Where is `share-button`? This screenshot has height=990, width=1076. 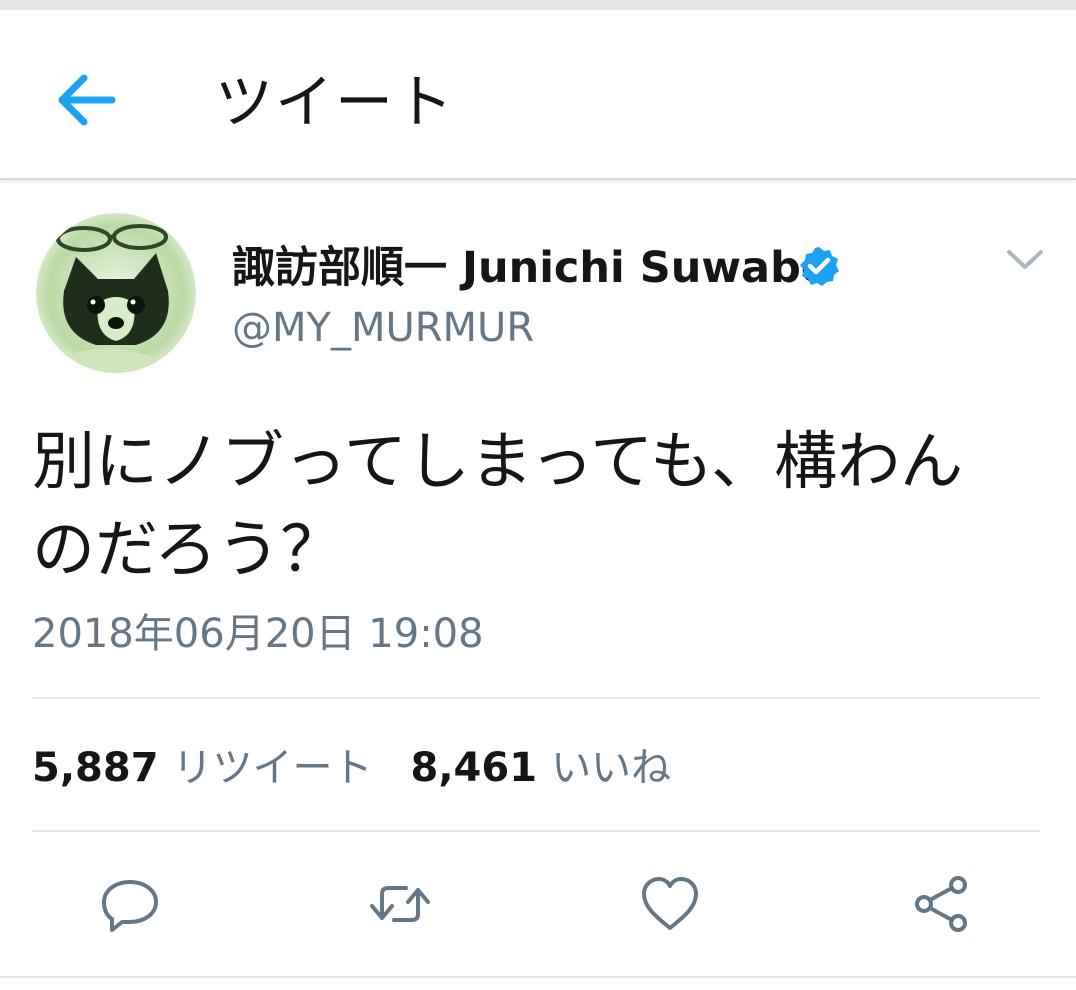 share-button is located at coordinates (942, 904).